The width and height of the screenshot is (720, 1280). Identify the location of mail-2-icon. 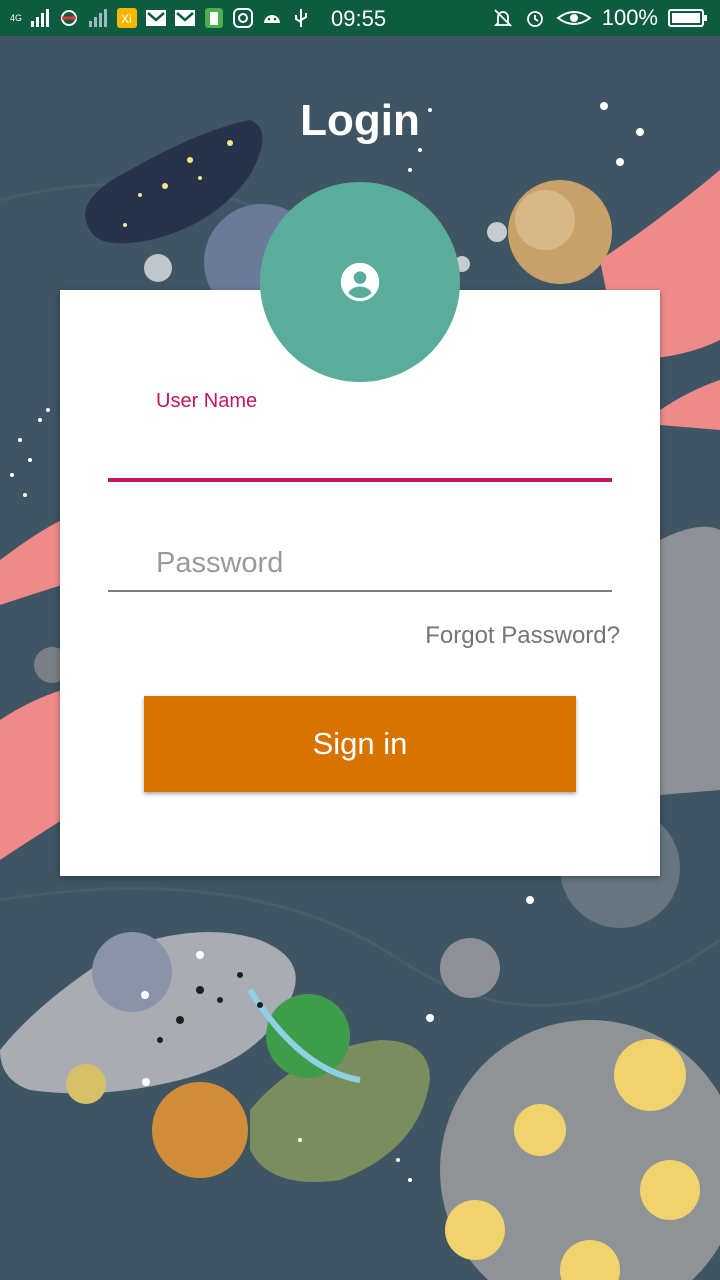
(185, 18).